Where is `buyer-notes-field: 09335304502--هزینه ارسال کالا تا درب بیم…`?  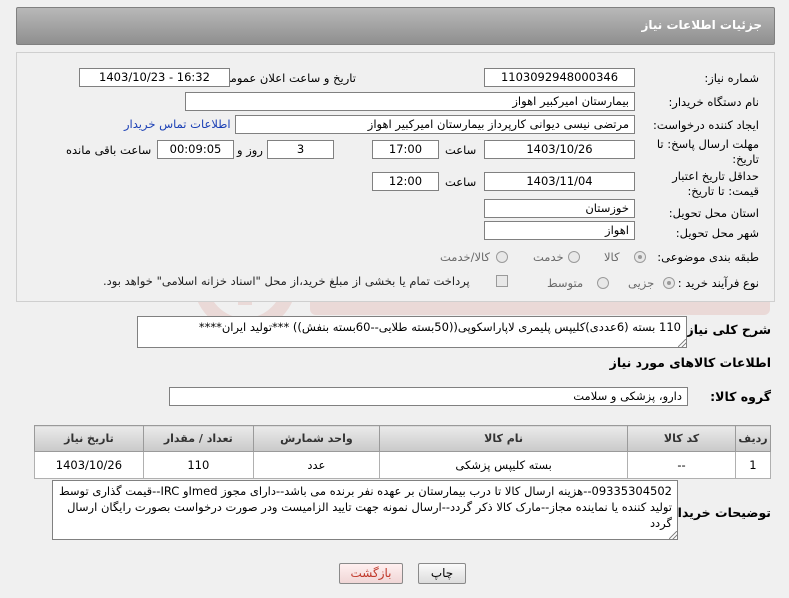
buyer-notes-field: 09335304502--هزینه ارسال کالا تا درب بیم… is located at coordinates (365, 510).